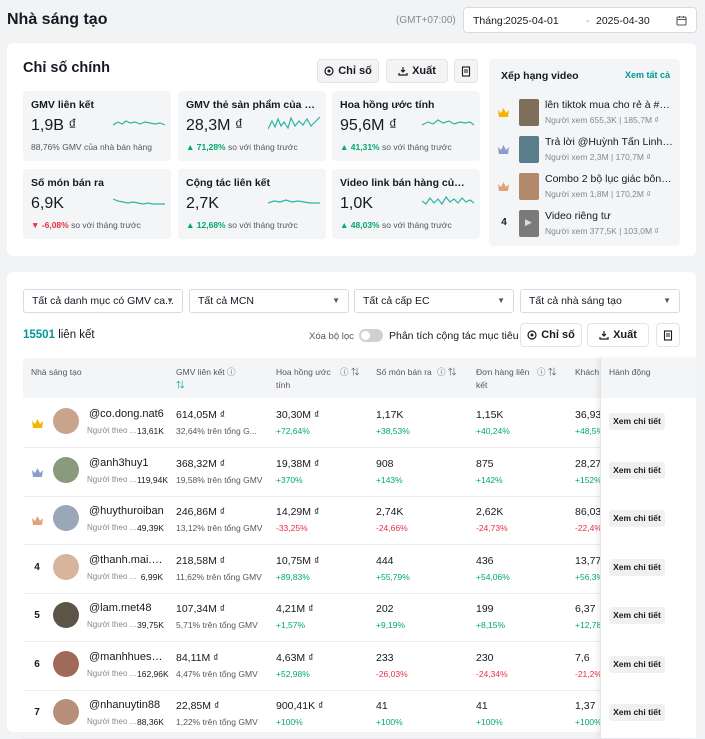 This screenshot has width=705, height=739. Describe the element at coordinates (207, 379) in the screenshot. I see `header-gmv: GMV liên kết ⓘ ⇅` at that location.